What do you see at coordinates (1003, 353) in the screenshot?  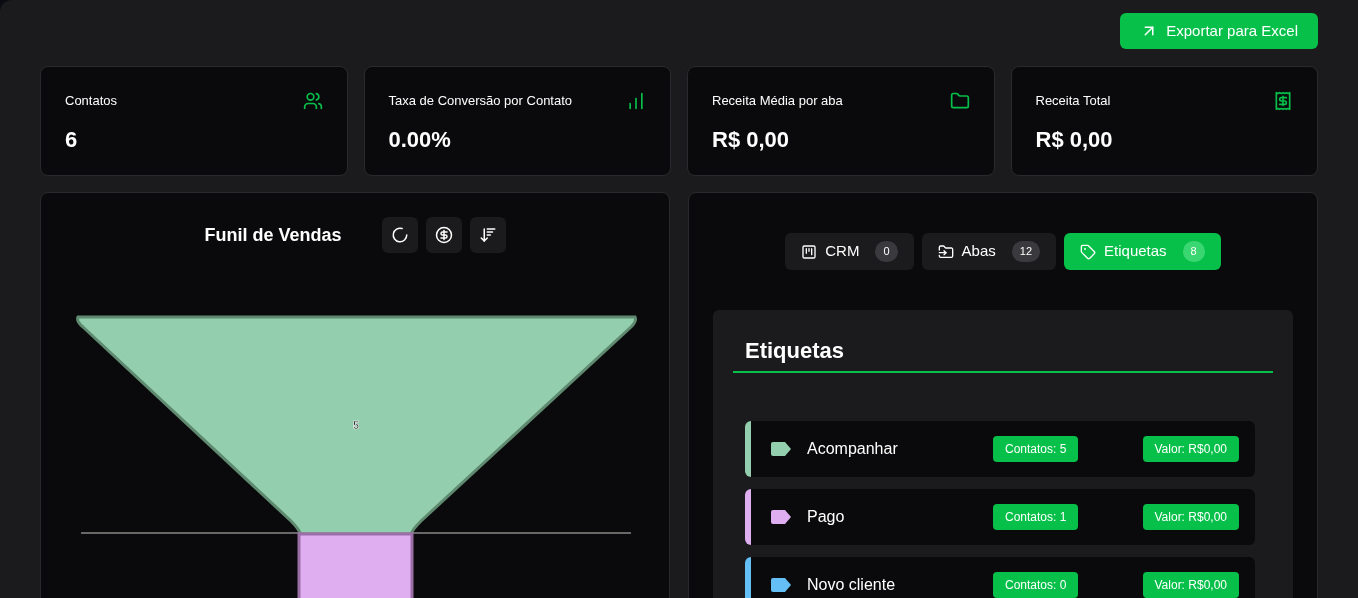 I see `tags-title: Etiquetas` at bounding box center [1003, 353].